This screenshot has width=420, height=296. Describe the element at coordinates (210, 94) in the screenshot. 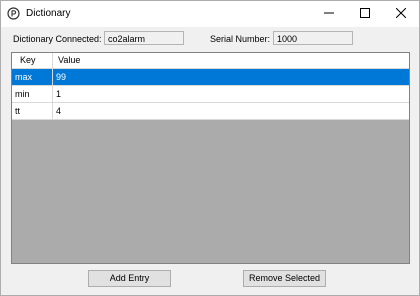

I see `table-row: min 1` at that location.